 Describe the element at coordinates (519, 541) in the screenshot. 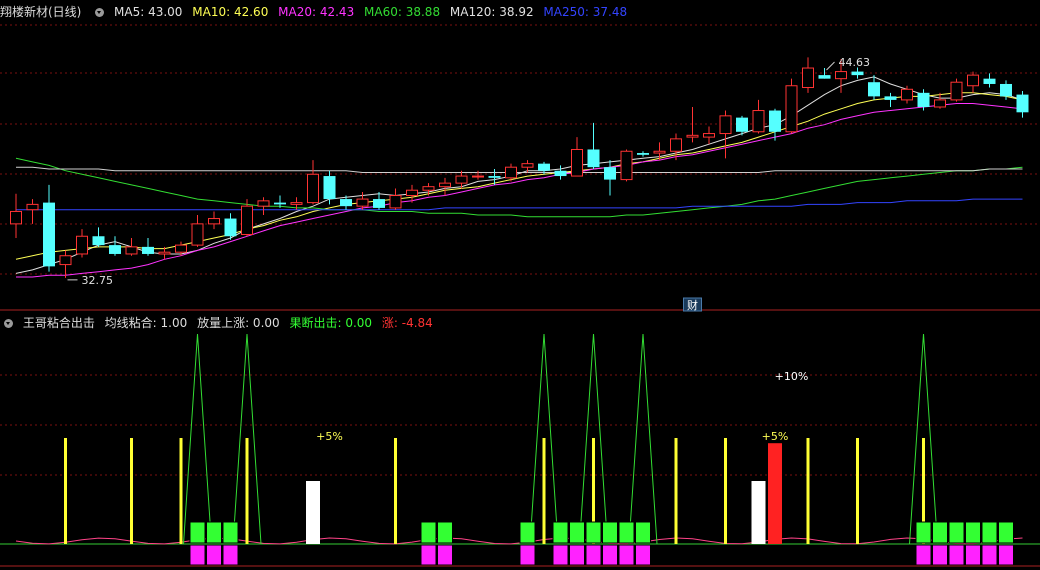

I see `indicator-wave-line` at that location.